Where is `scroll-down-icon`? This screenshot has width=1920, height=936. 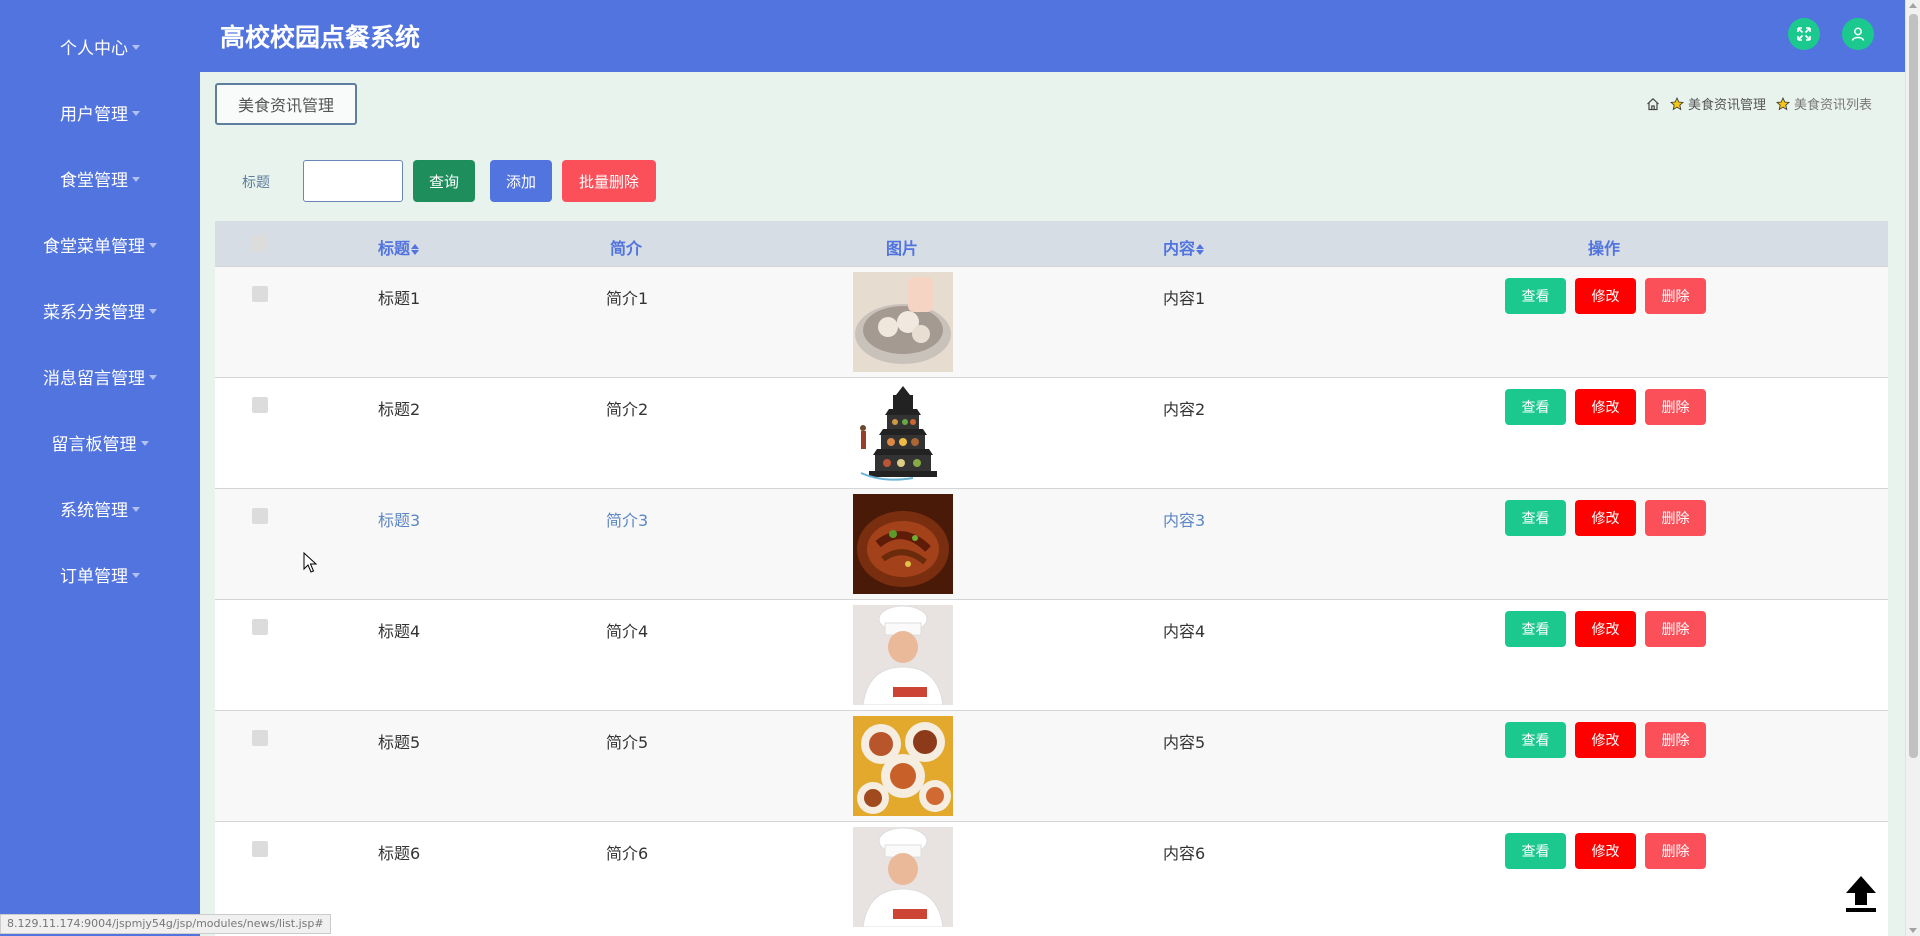
scroll-down-icon is located at coordinates (1913, 930).